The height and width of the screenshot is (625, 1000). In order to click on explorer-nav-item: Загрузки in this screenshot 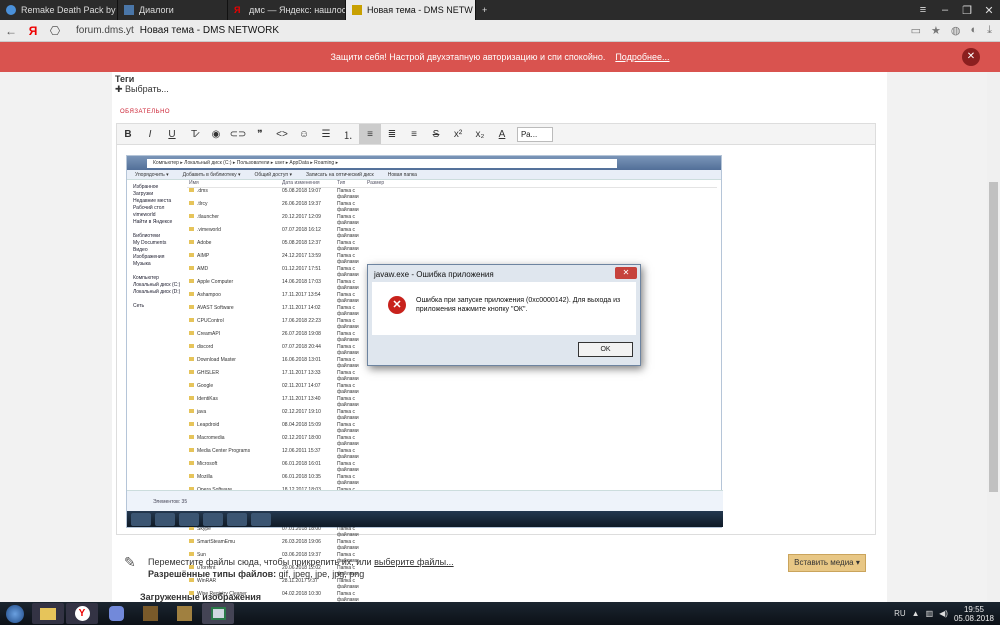, I will do `click(159, 194)`.